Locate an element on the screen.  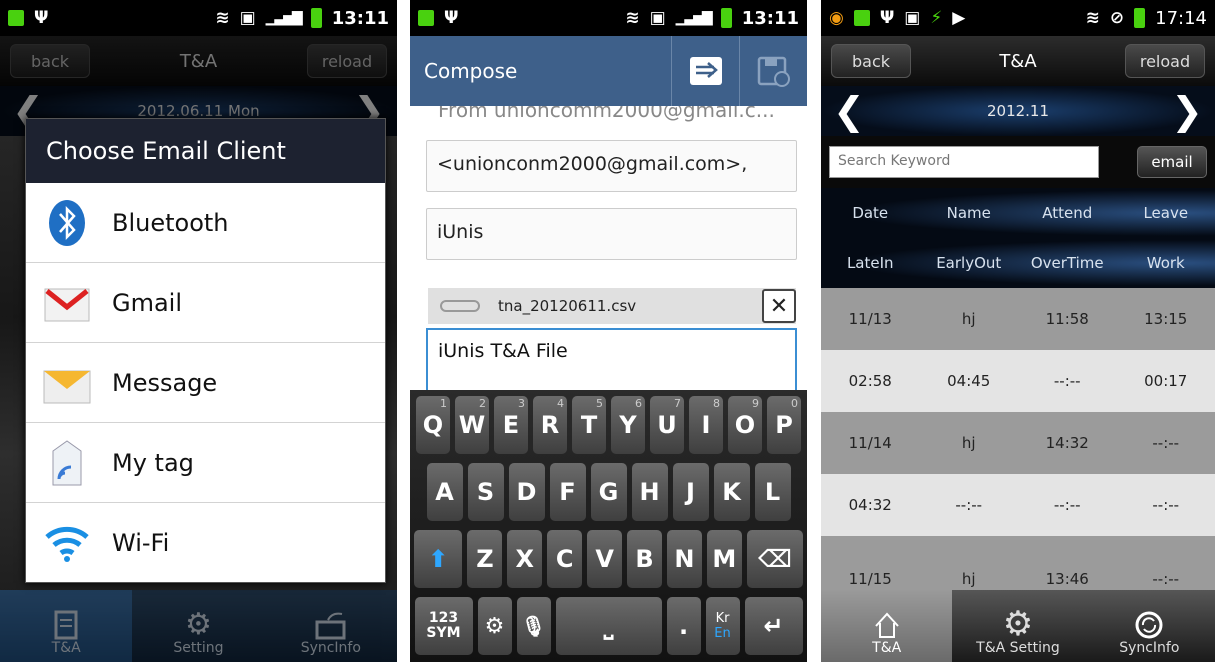
key-w: W2 is located at coordinates (472, 425).